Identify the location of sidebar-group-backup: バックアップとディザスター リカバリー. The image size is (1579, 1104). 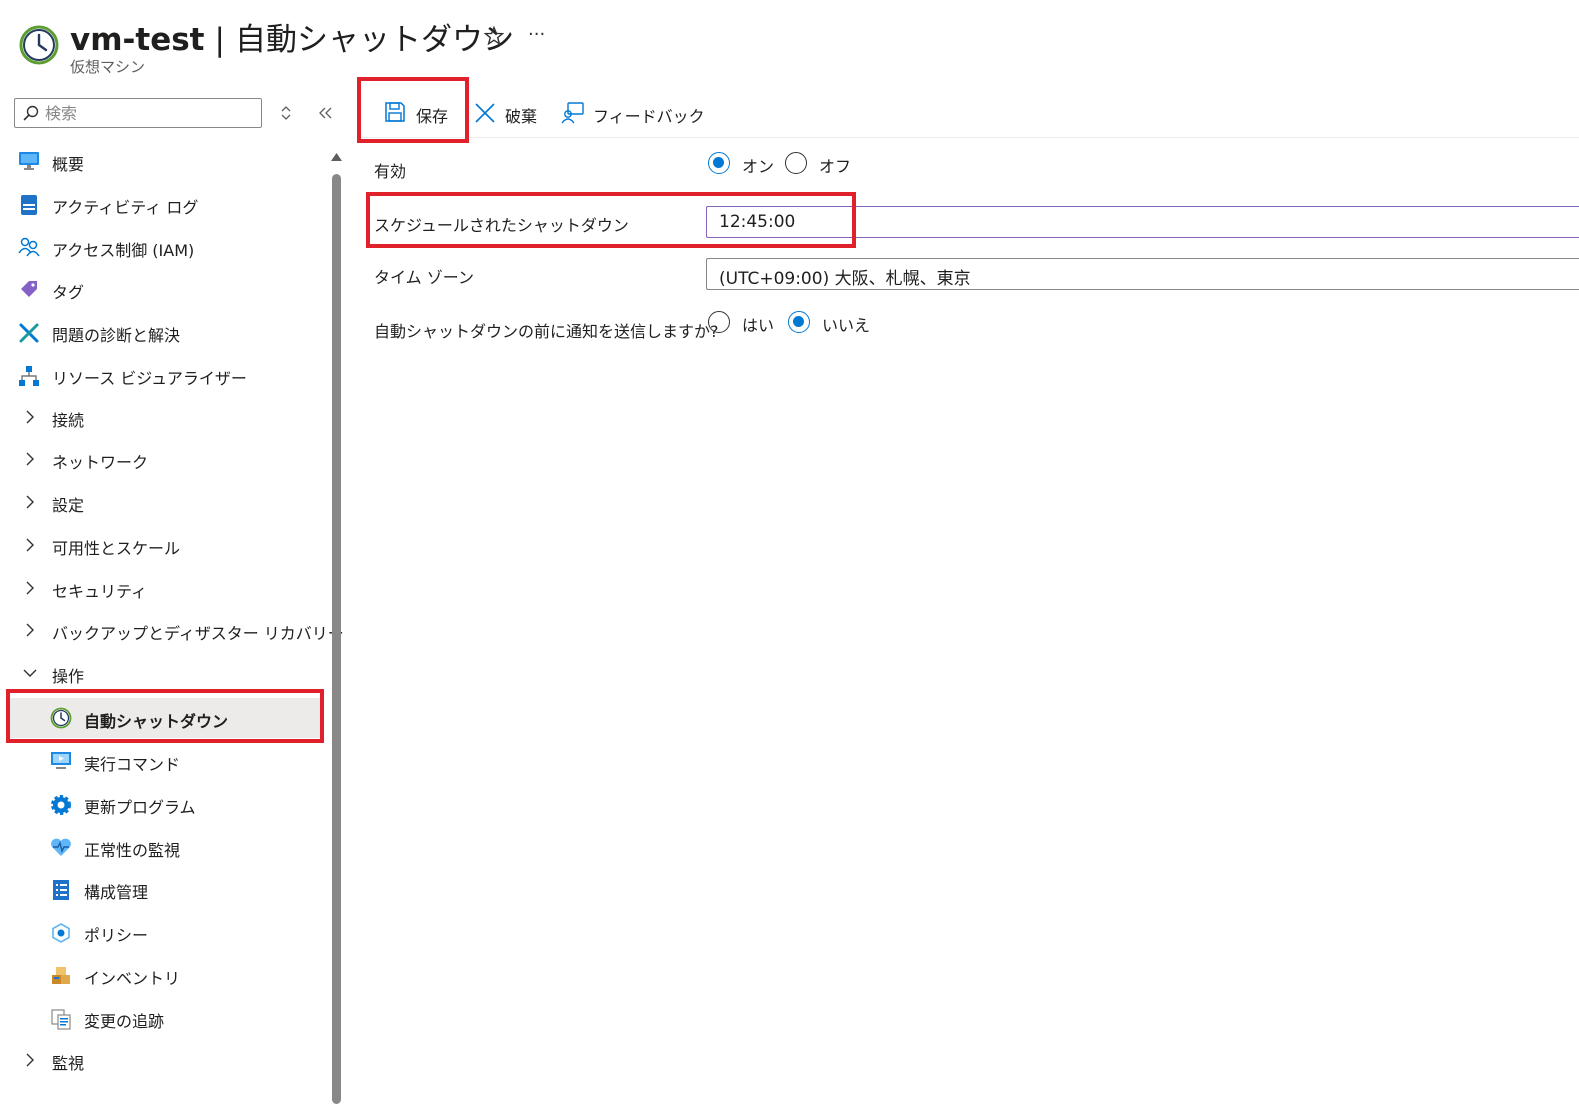
(177, 630).